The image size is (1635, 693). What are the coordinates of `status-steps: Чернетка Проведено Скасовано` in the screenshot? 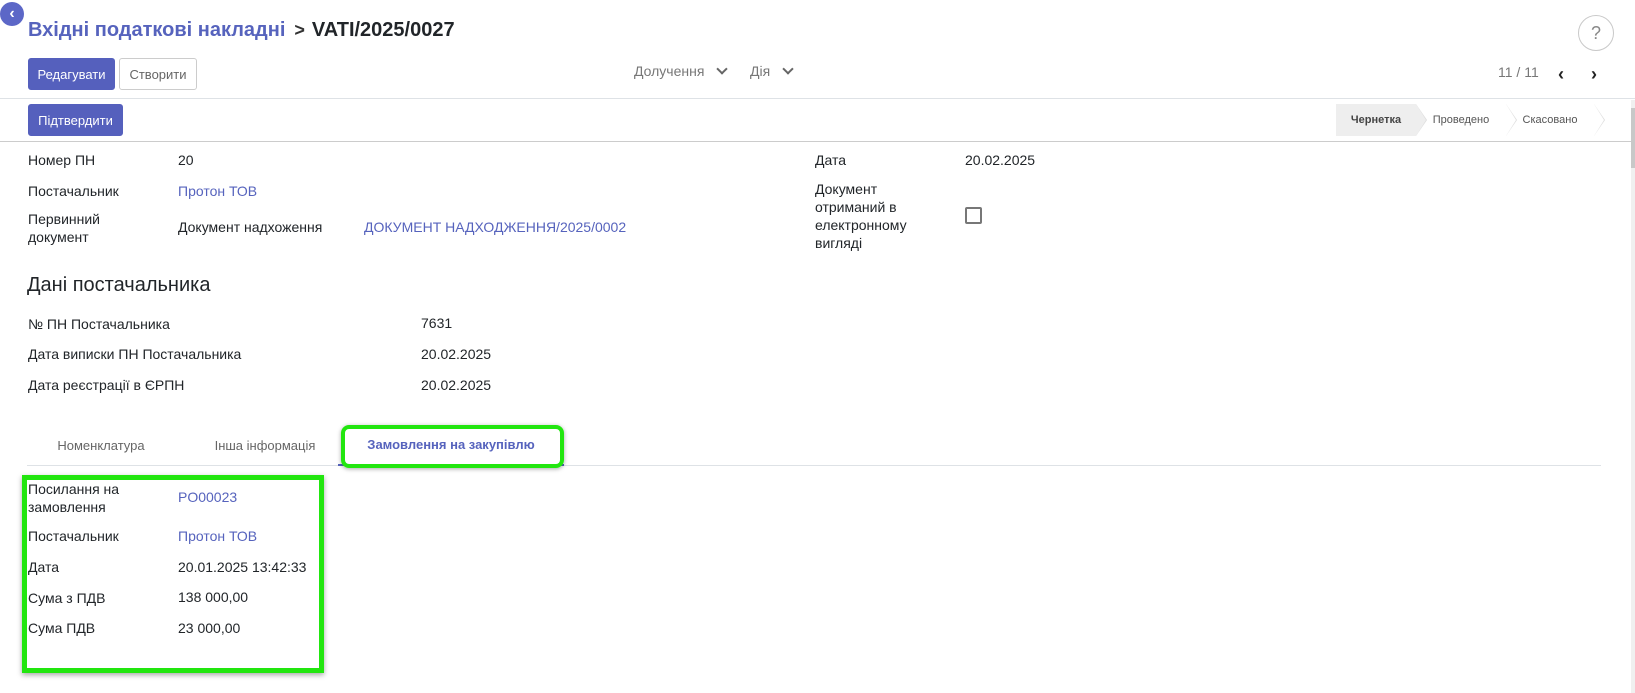 It's located at (1470, 120).